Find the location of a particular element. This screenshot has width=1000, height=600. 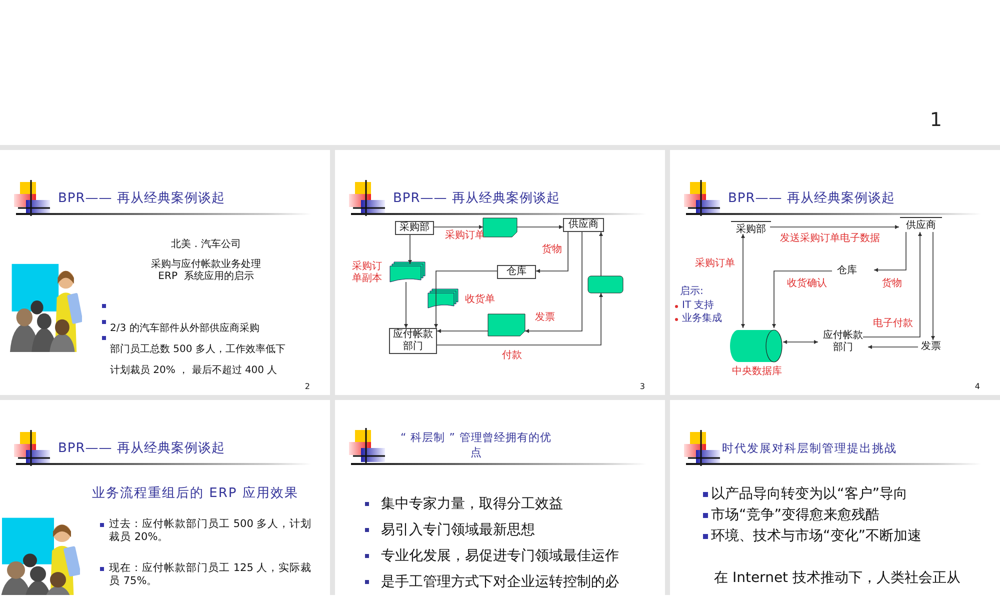

bullet-text: 以产品导向转变为以“客户”导向 is located at coordinates (809, 494).